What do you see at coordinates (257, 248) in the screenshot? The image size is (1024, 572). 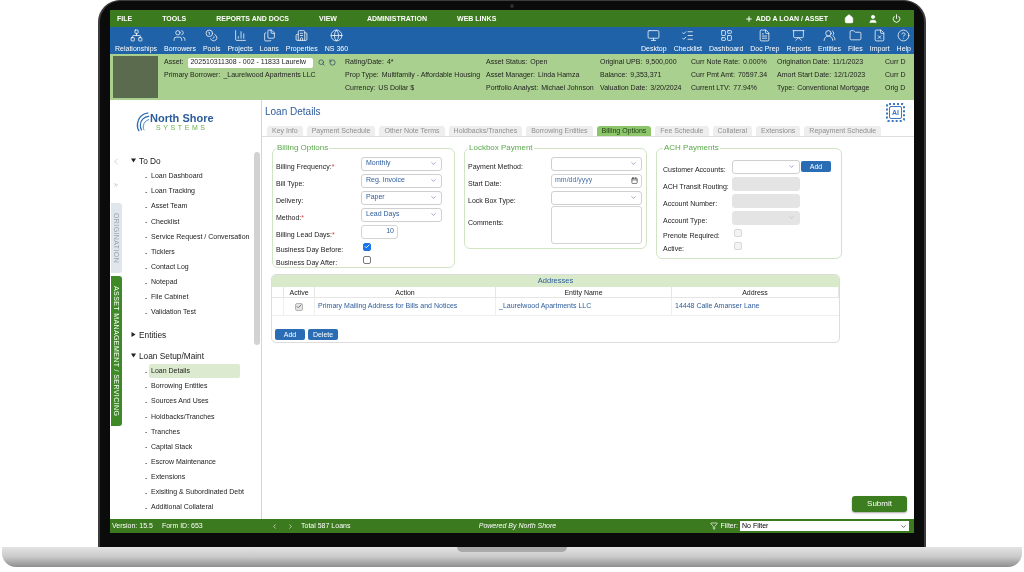 I see `scrollbar-thumb` at bounding box center [257, 248].